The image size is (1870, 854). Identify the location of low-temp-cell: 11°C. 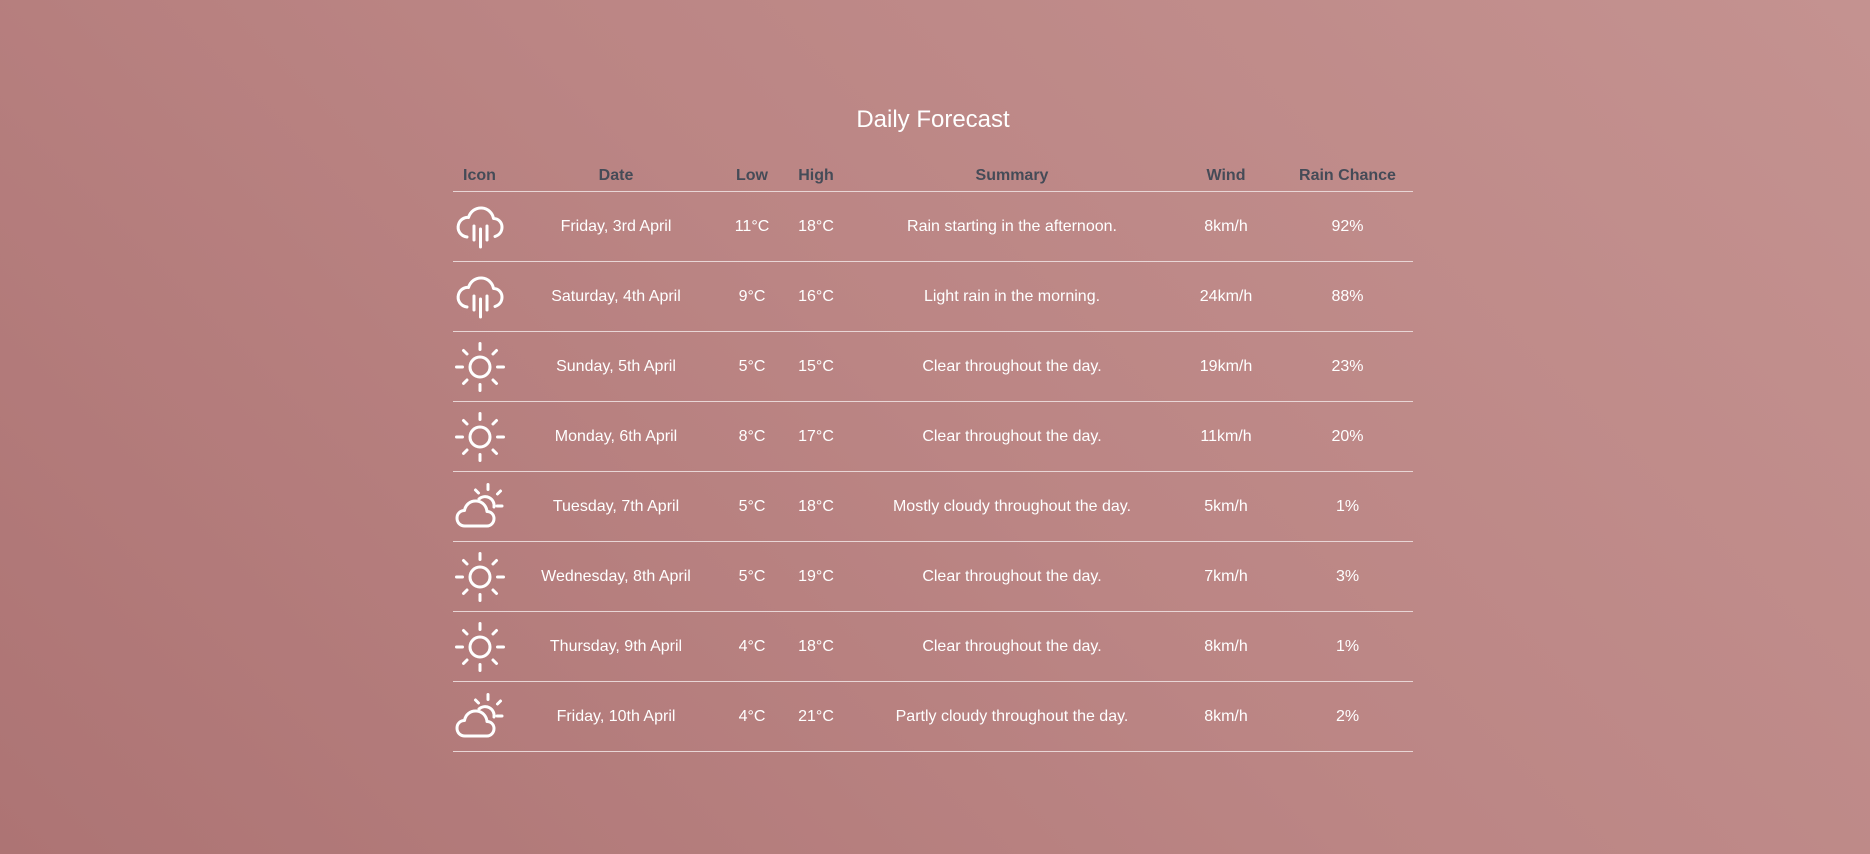
(752, 226).